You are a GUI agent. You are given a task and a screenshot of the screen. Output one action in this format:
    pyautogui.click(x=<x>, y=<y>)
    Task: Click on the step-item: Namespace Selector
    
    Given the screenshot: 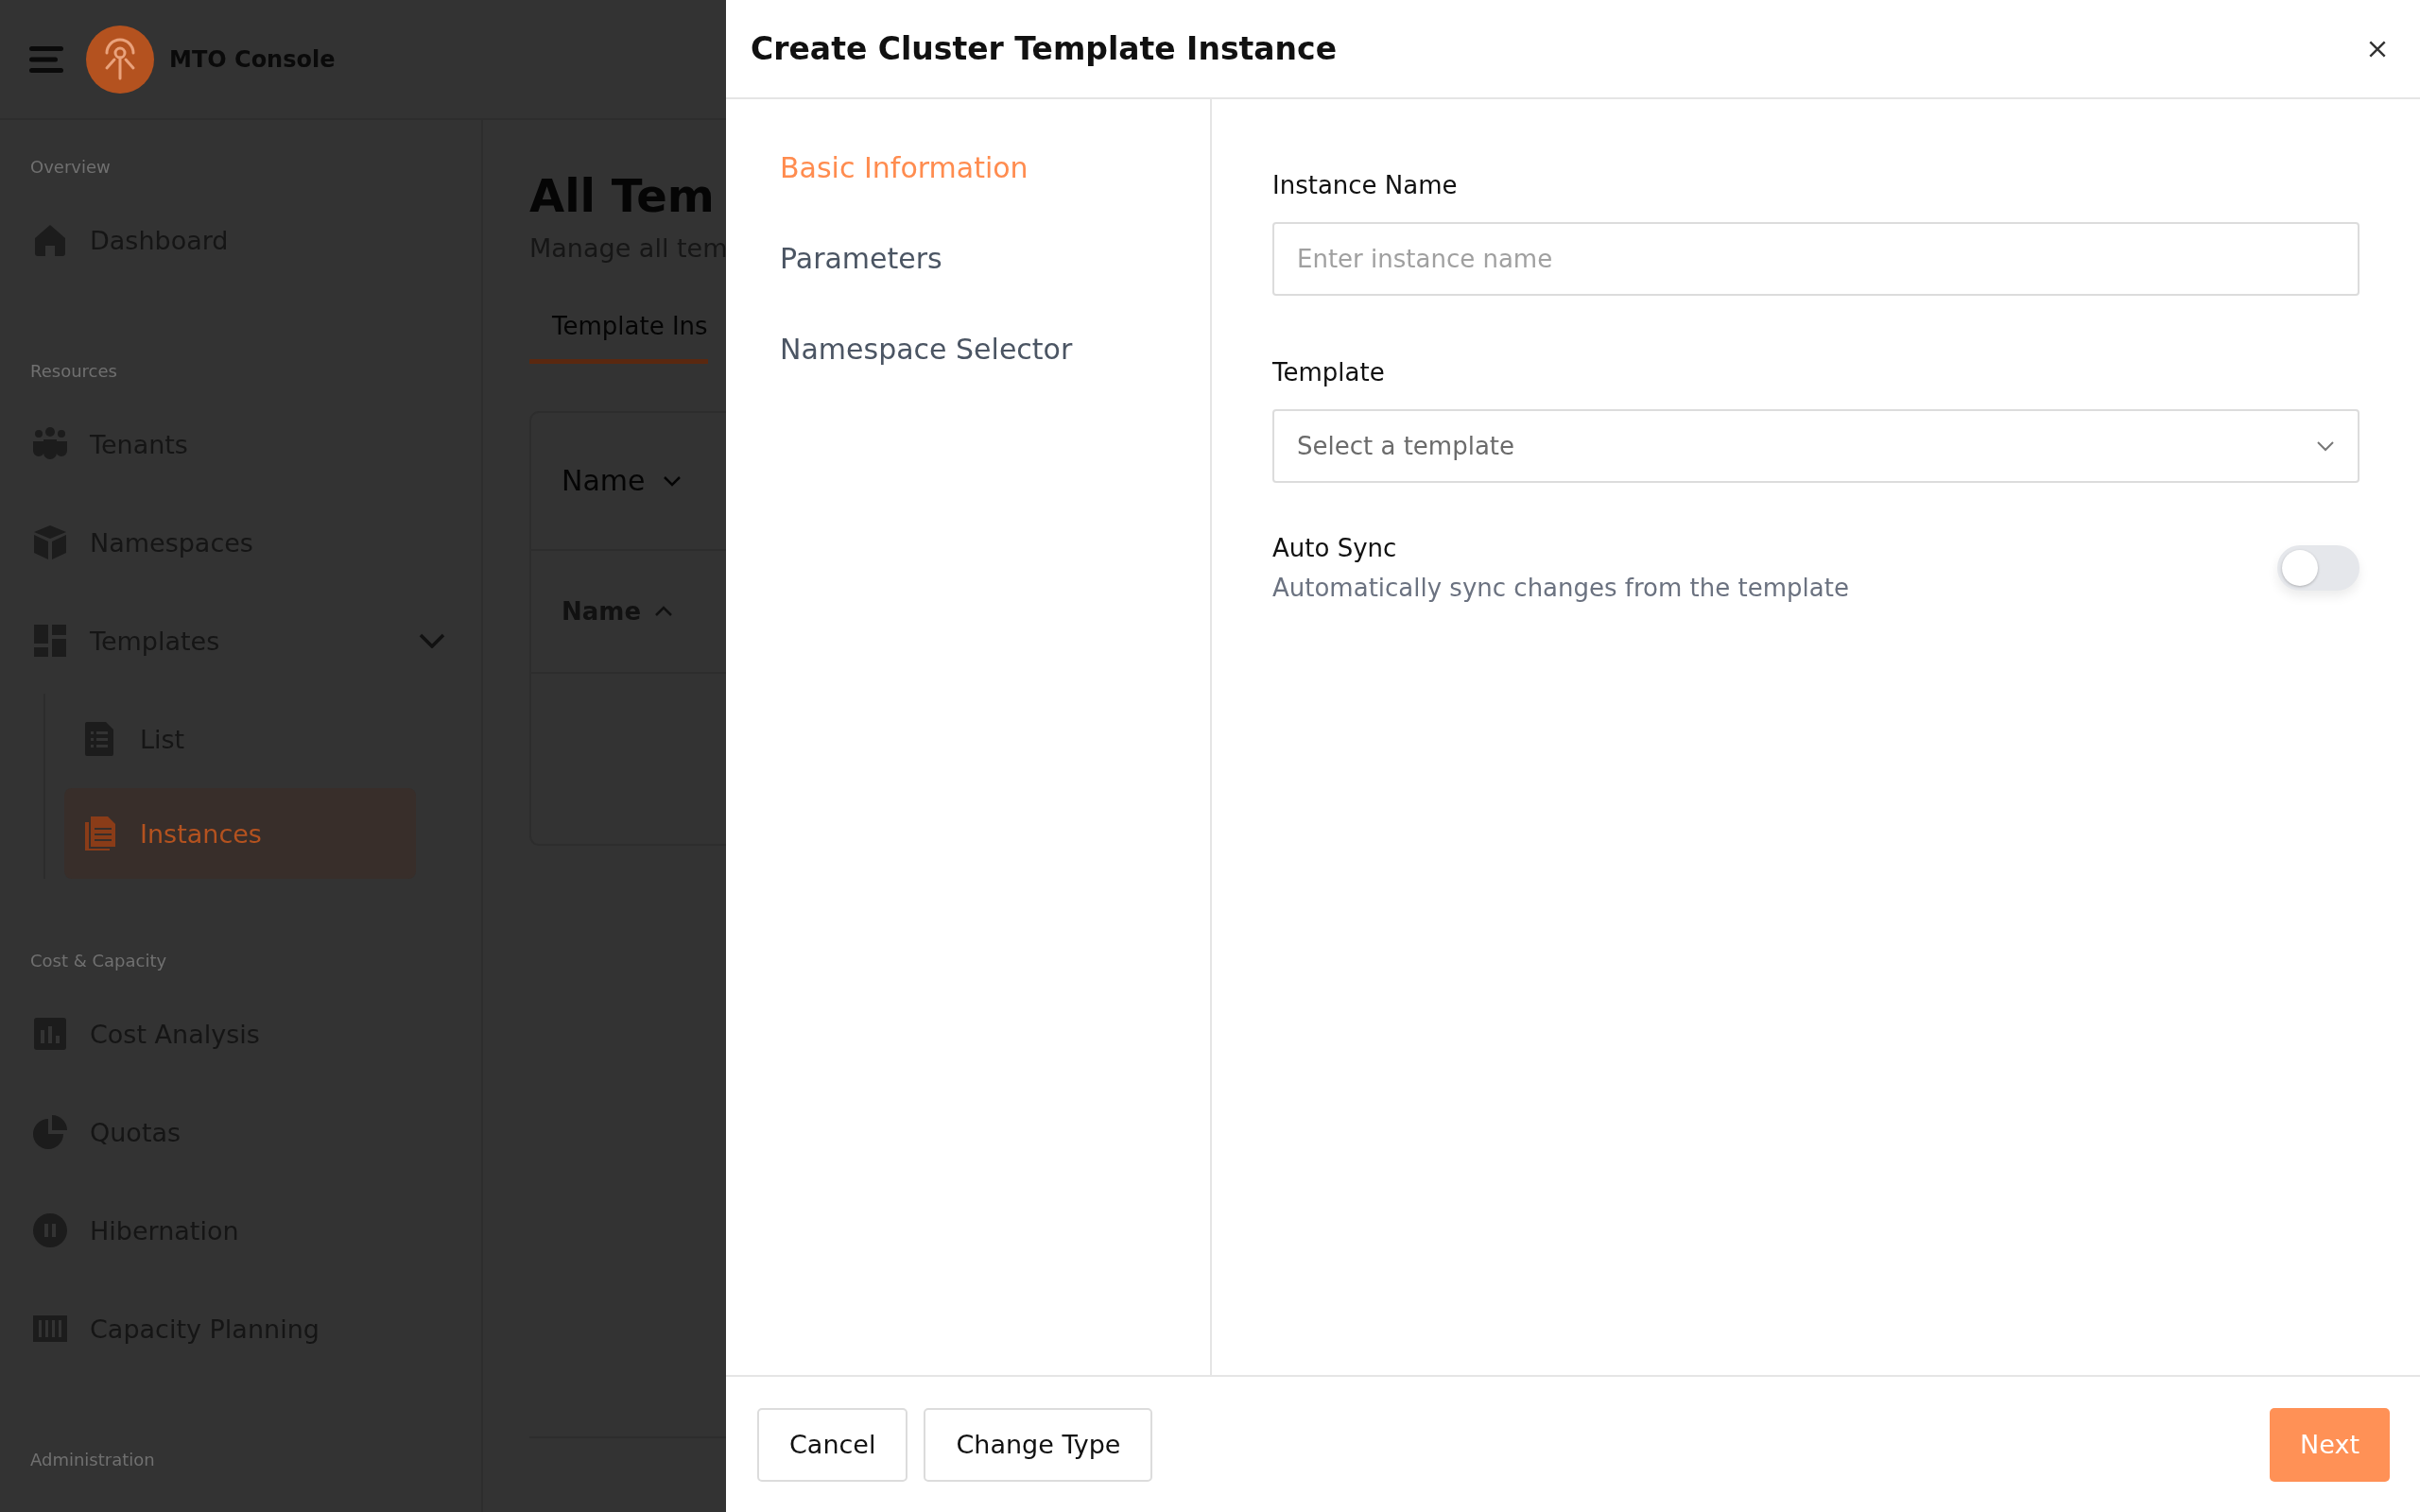 What is the action you would take?
    pyautogui.click(x=927, y=348)
    